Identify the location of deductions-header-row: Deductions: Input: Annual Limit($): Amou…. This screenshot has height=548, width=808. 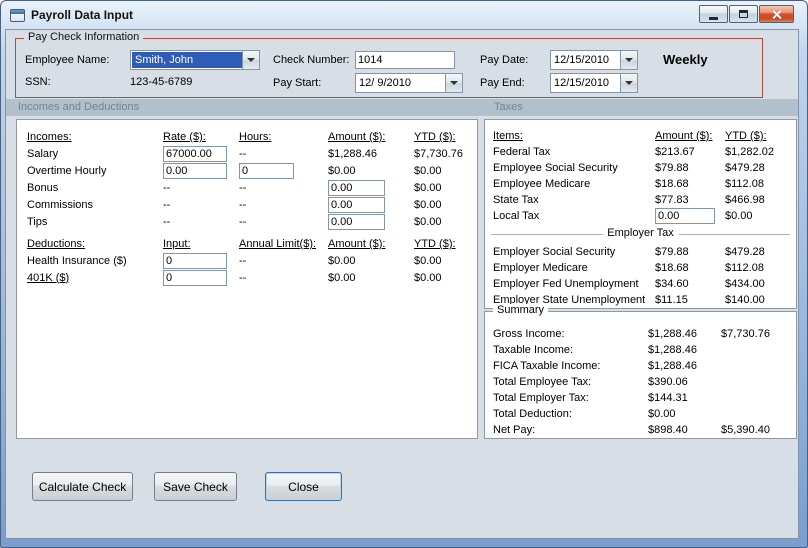
(247, 244).